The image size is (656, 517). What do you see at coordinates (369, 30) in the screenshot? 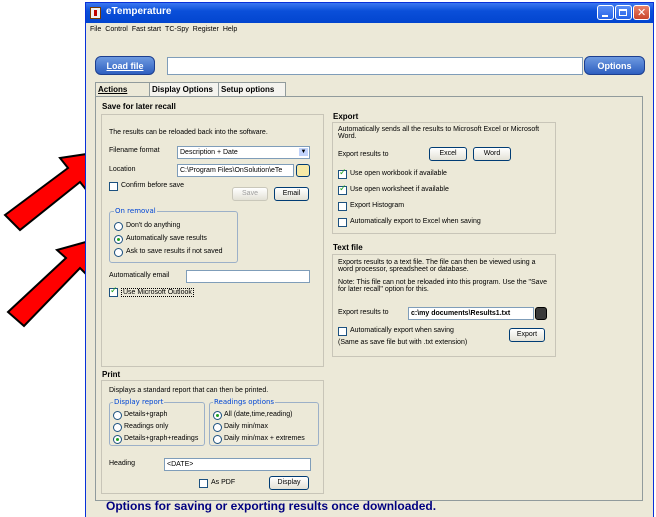
I see `menu-bar: File Control Fast start TC-Spy Register Help` at bounding box center [369, 30].